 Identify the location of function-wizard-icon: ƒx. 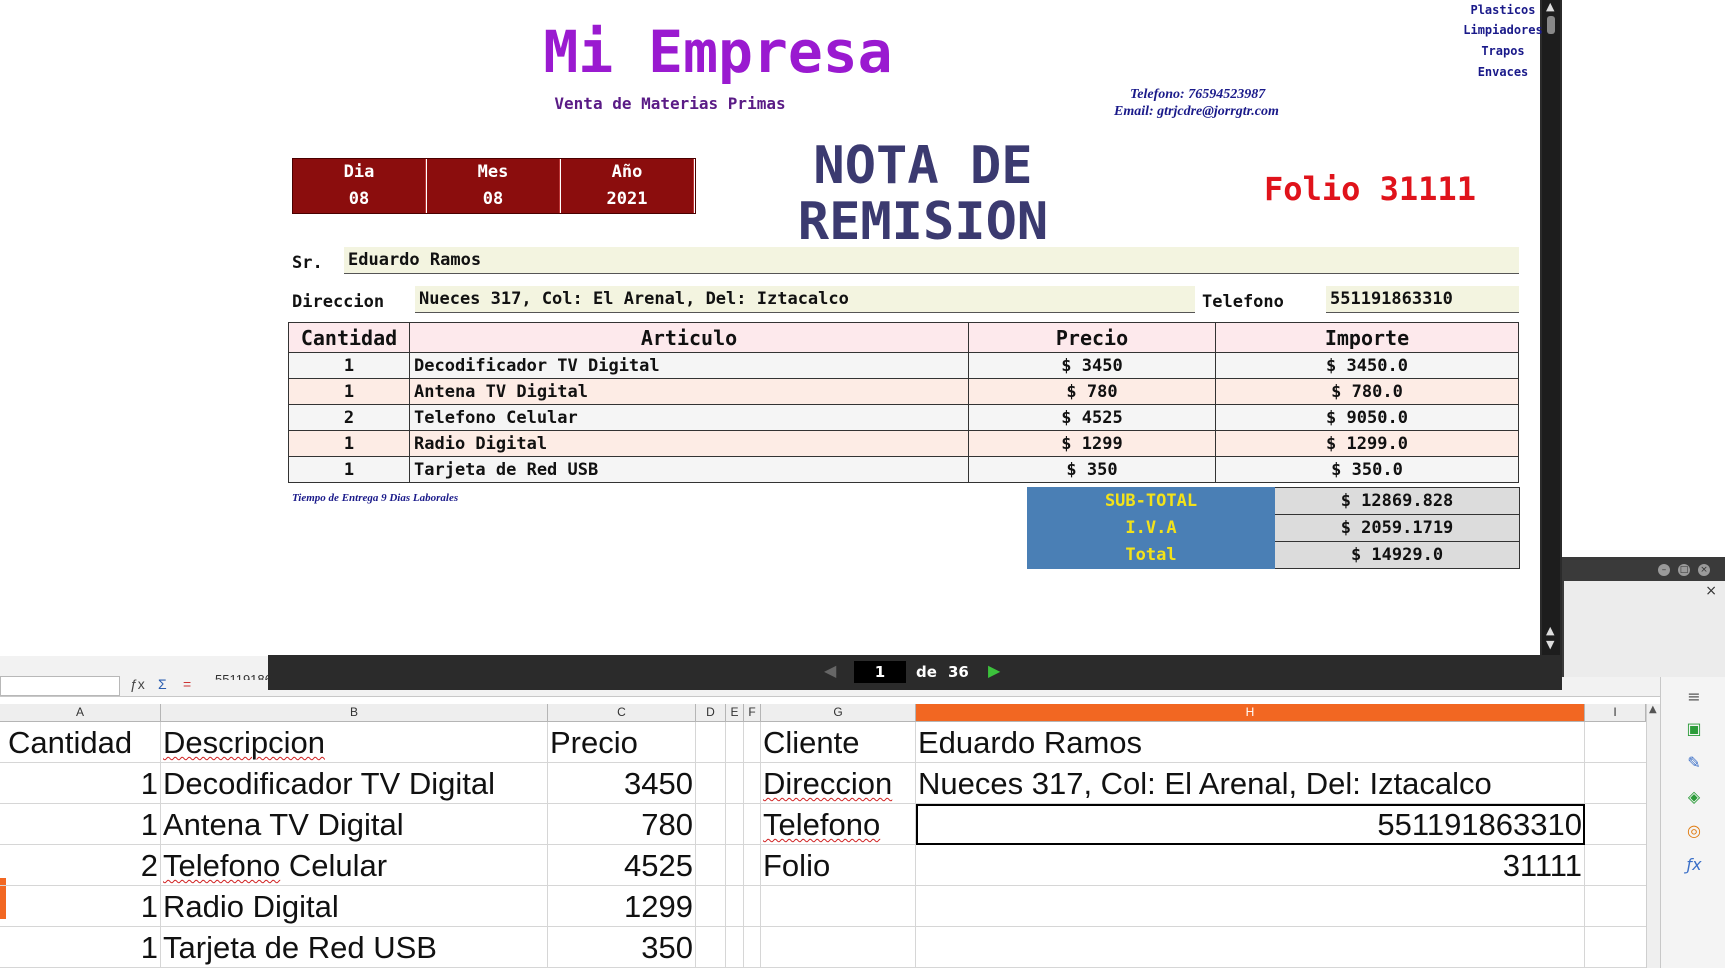
(137, 684).